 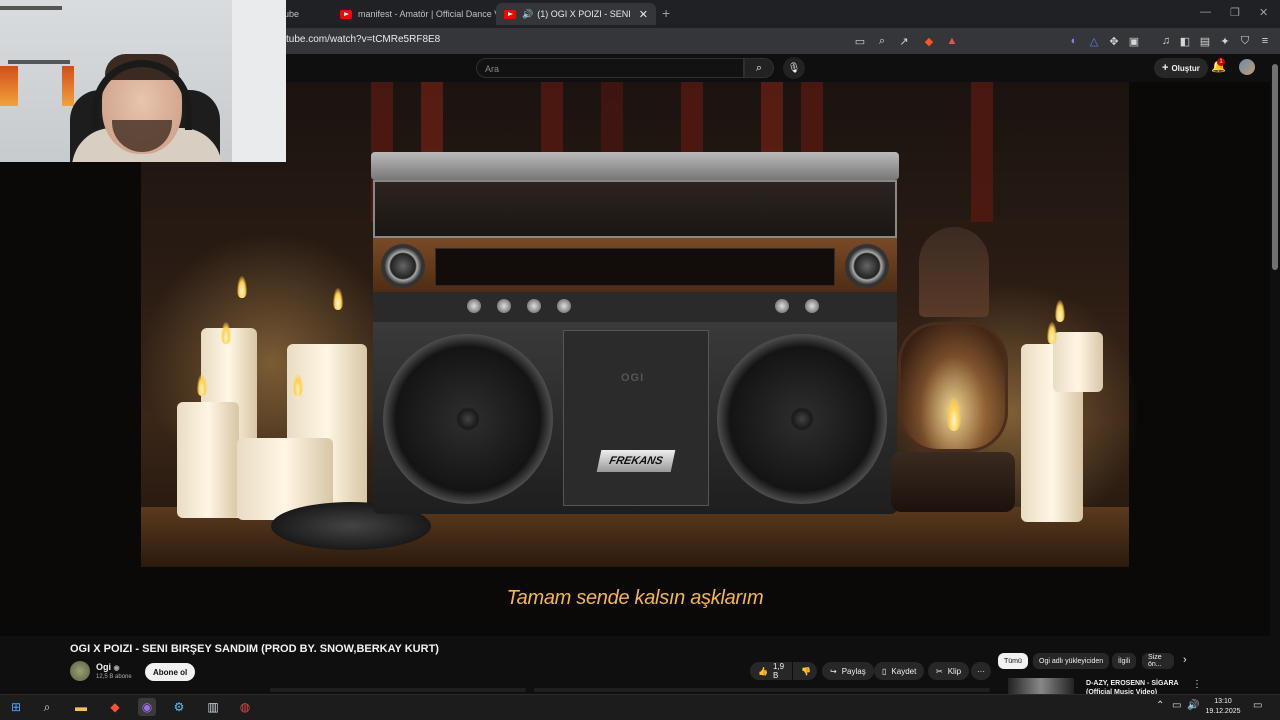 I want to click on music-icon: ♫, so click(x=1166, y=41).